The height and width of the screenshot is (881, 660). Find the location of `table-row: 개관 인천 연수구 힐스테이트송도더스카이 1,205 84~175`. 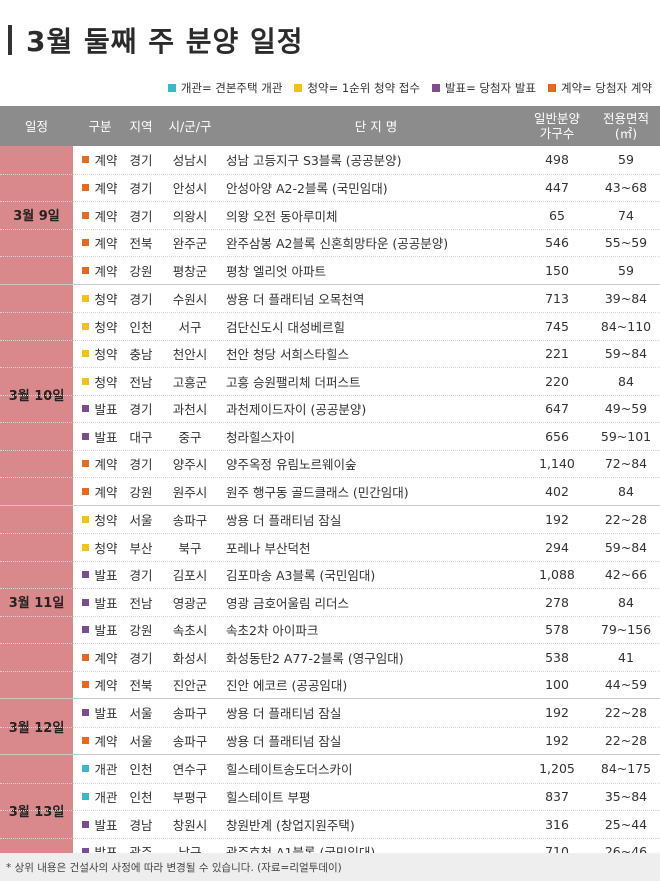

table-row: 개관 인천 연수구 힐스테이트송도더스카이 1,205 84~175 is located at coordinates (330, 769).